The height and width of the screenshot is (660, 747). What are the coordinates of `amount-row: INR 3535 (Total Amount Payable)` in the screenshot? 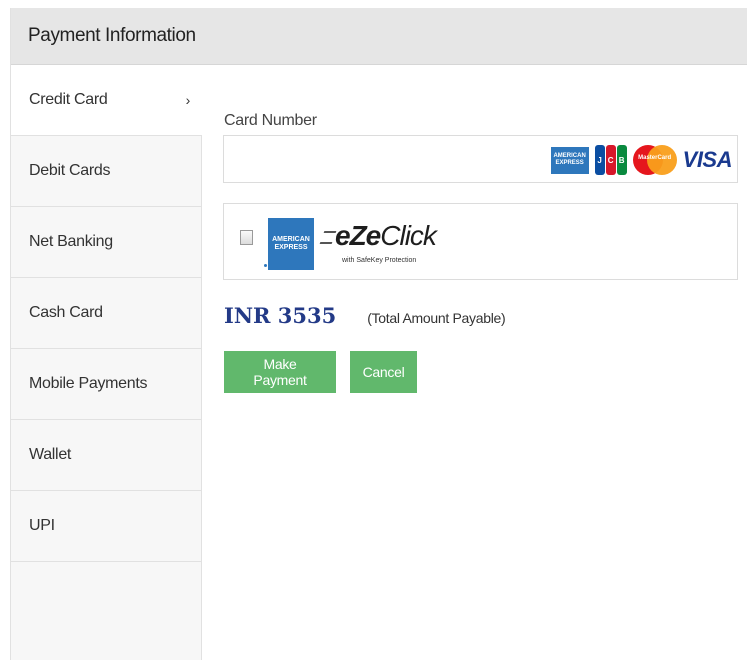 It's located at (365, 315).